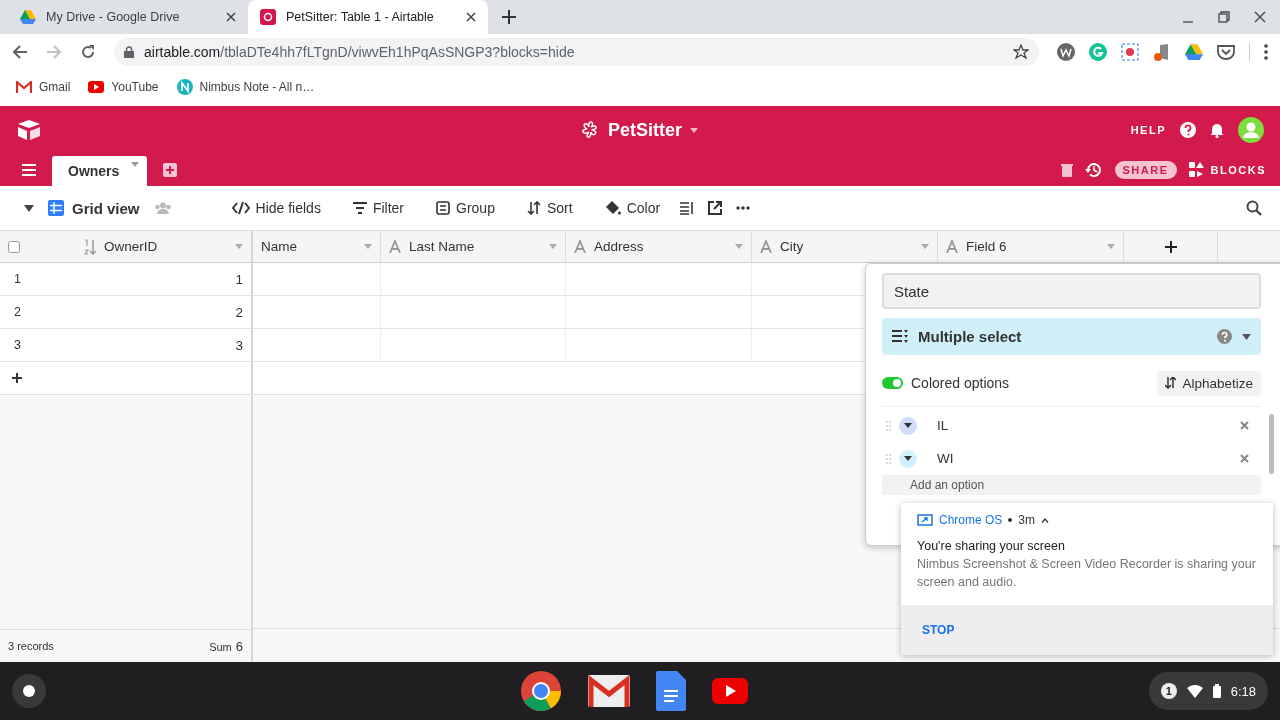 The image size is (1280, 720). What do you see at coordinates (1194, 691) in the screenshot?
I see `wifi-icon` at bounding box center [1194, 691].